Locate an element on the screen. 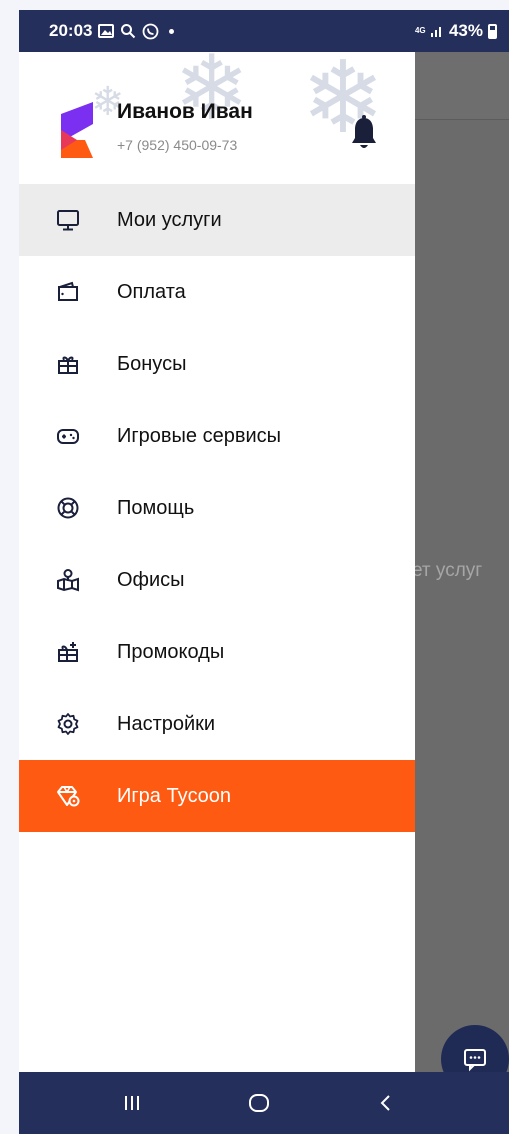 The width and height of the screenshot is (509, 1134). menu-item-offices: Офисы is located at coordinates (217, 580).